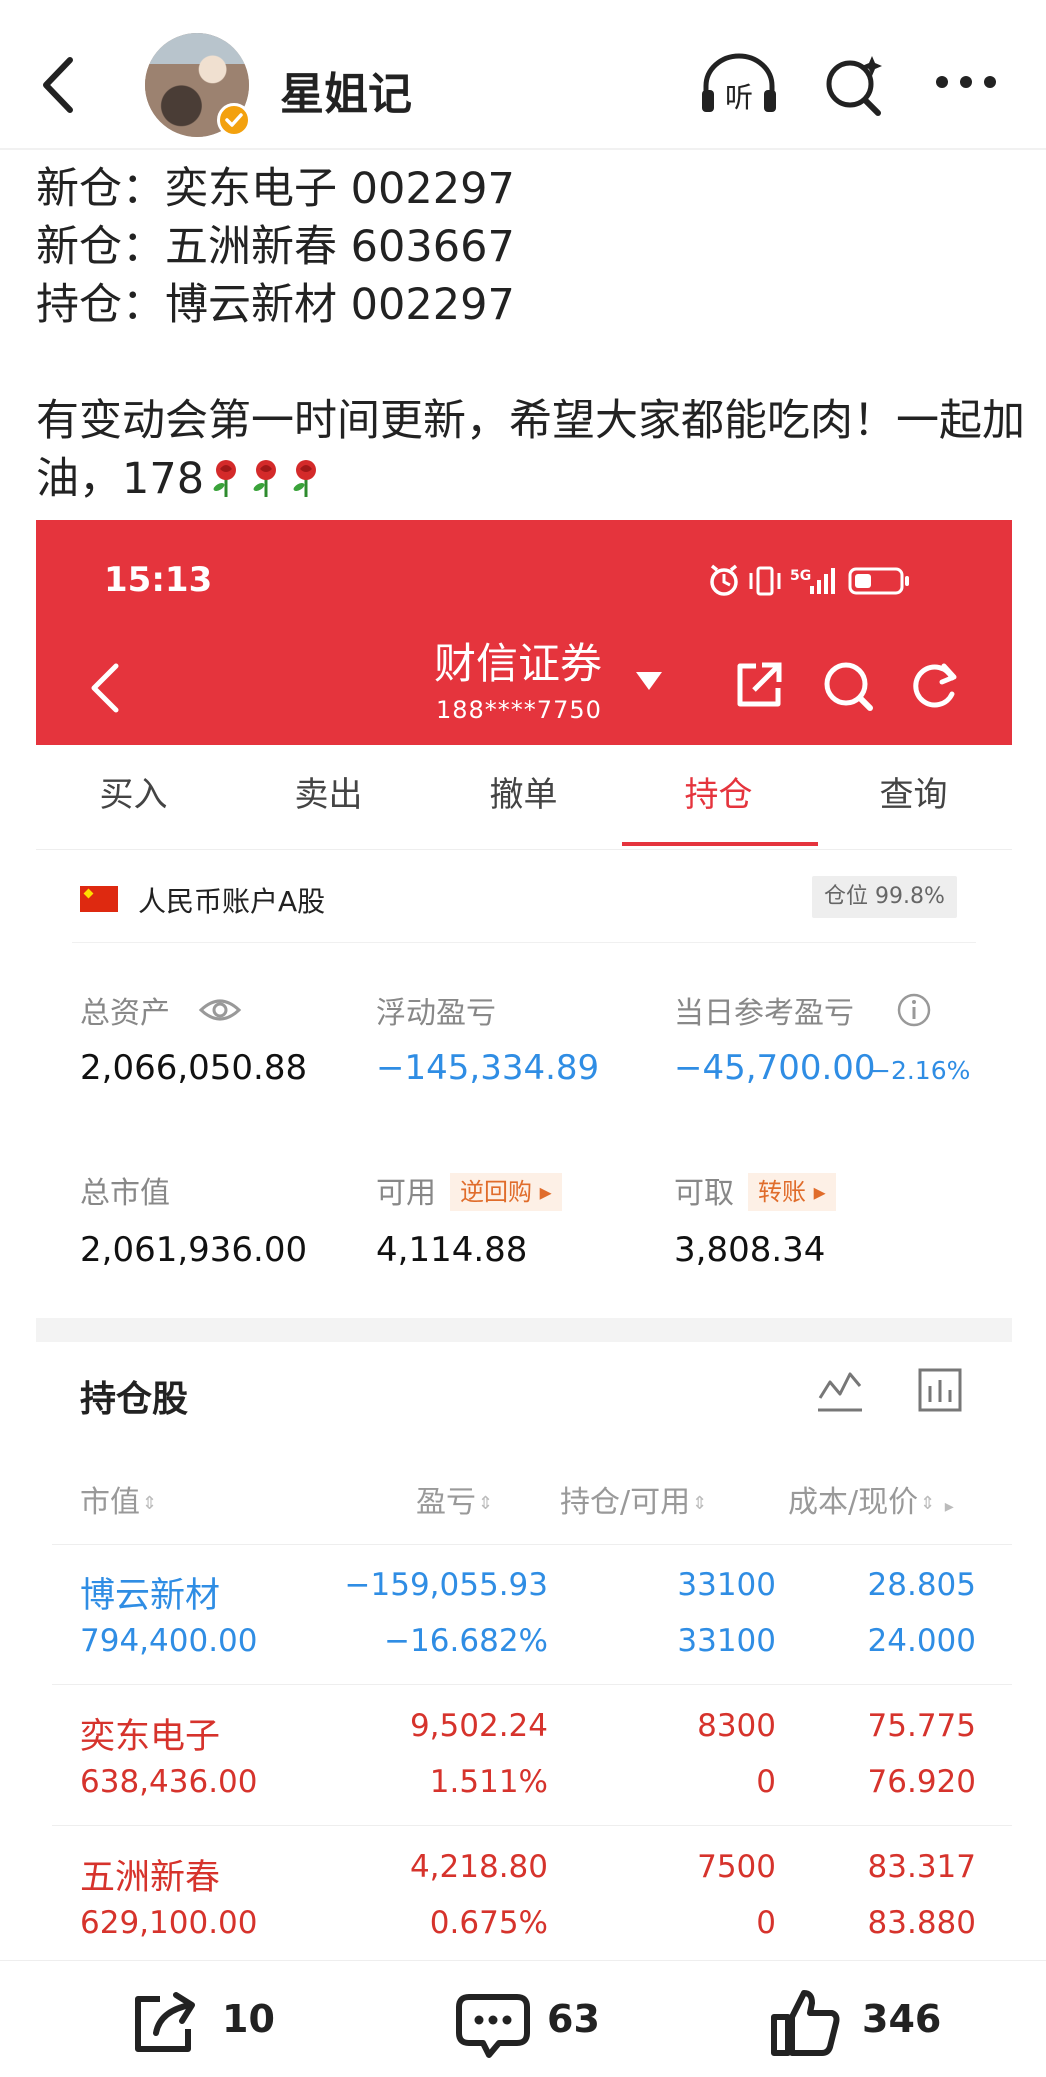 This screenshot has height=2077, width=1046. I want to click on stock-name: 五洲新春, so click(150, 1878).